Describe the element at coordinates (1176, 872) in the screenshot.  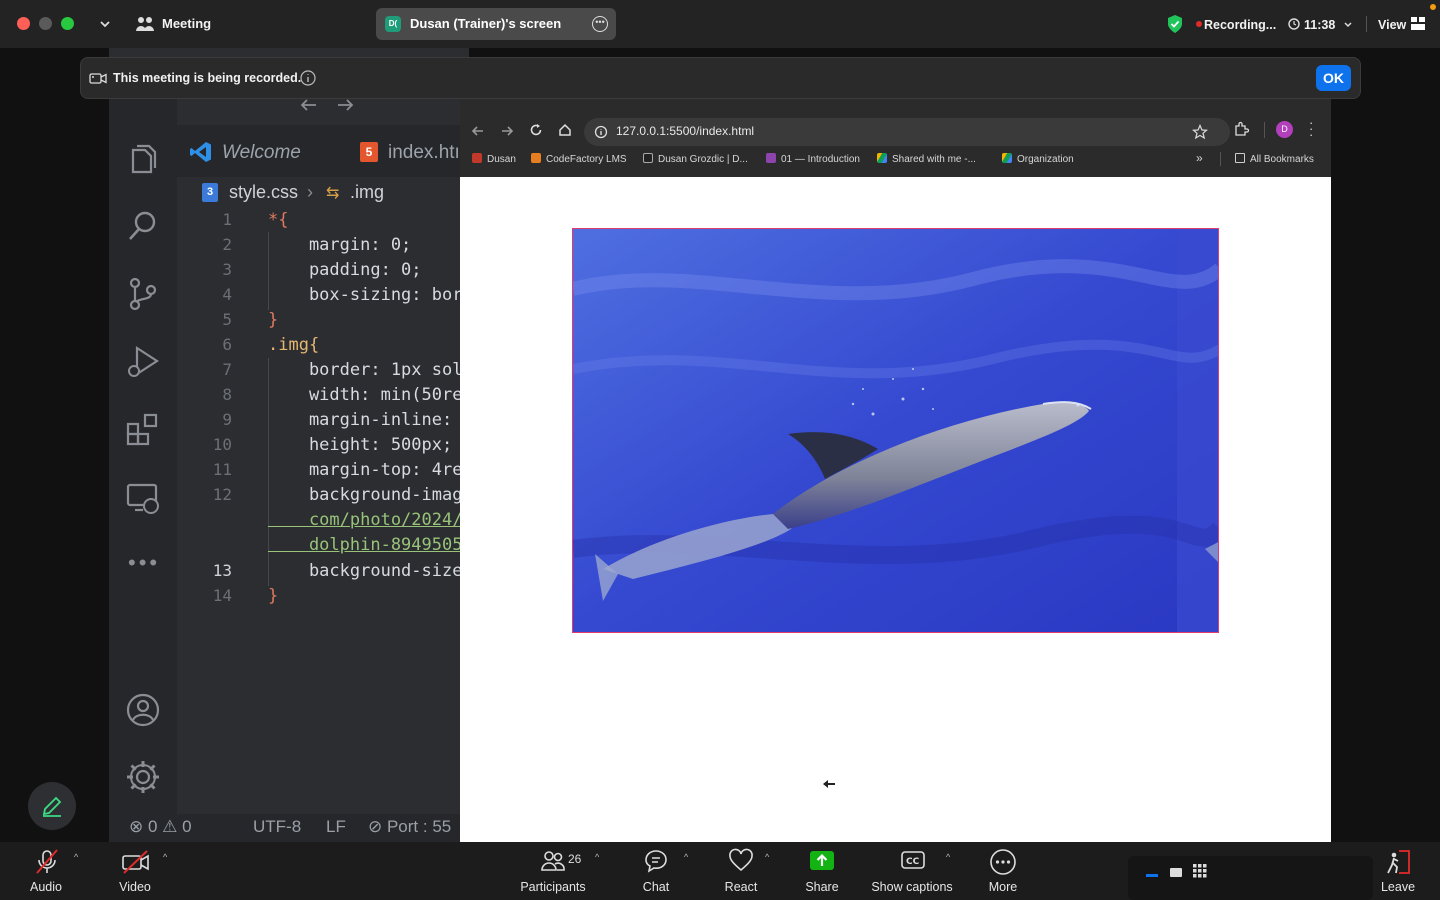
I see `speaker-view-icon` at that location.